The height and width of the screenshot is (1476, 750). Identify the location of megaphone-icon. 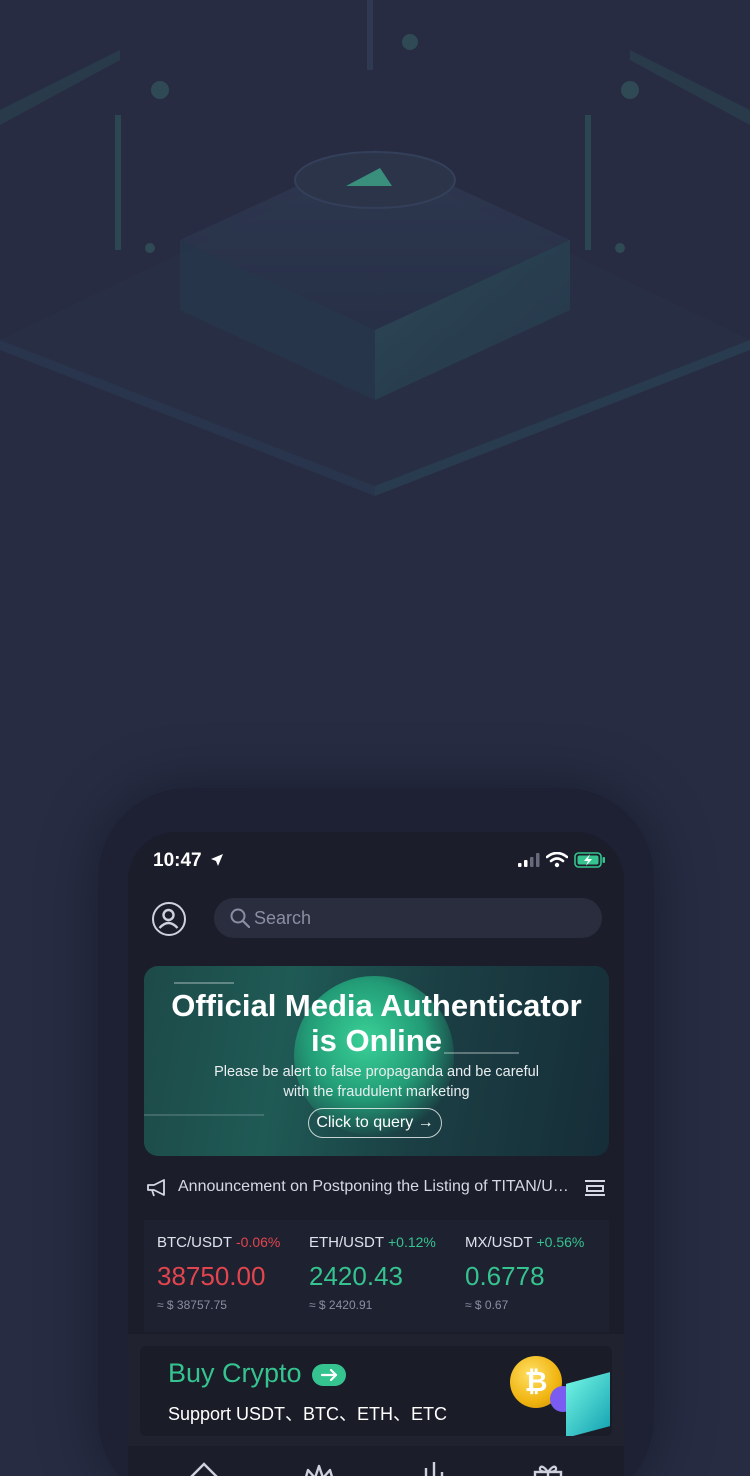
(156, 1188).